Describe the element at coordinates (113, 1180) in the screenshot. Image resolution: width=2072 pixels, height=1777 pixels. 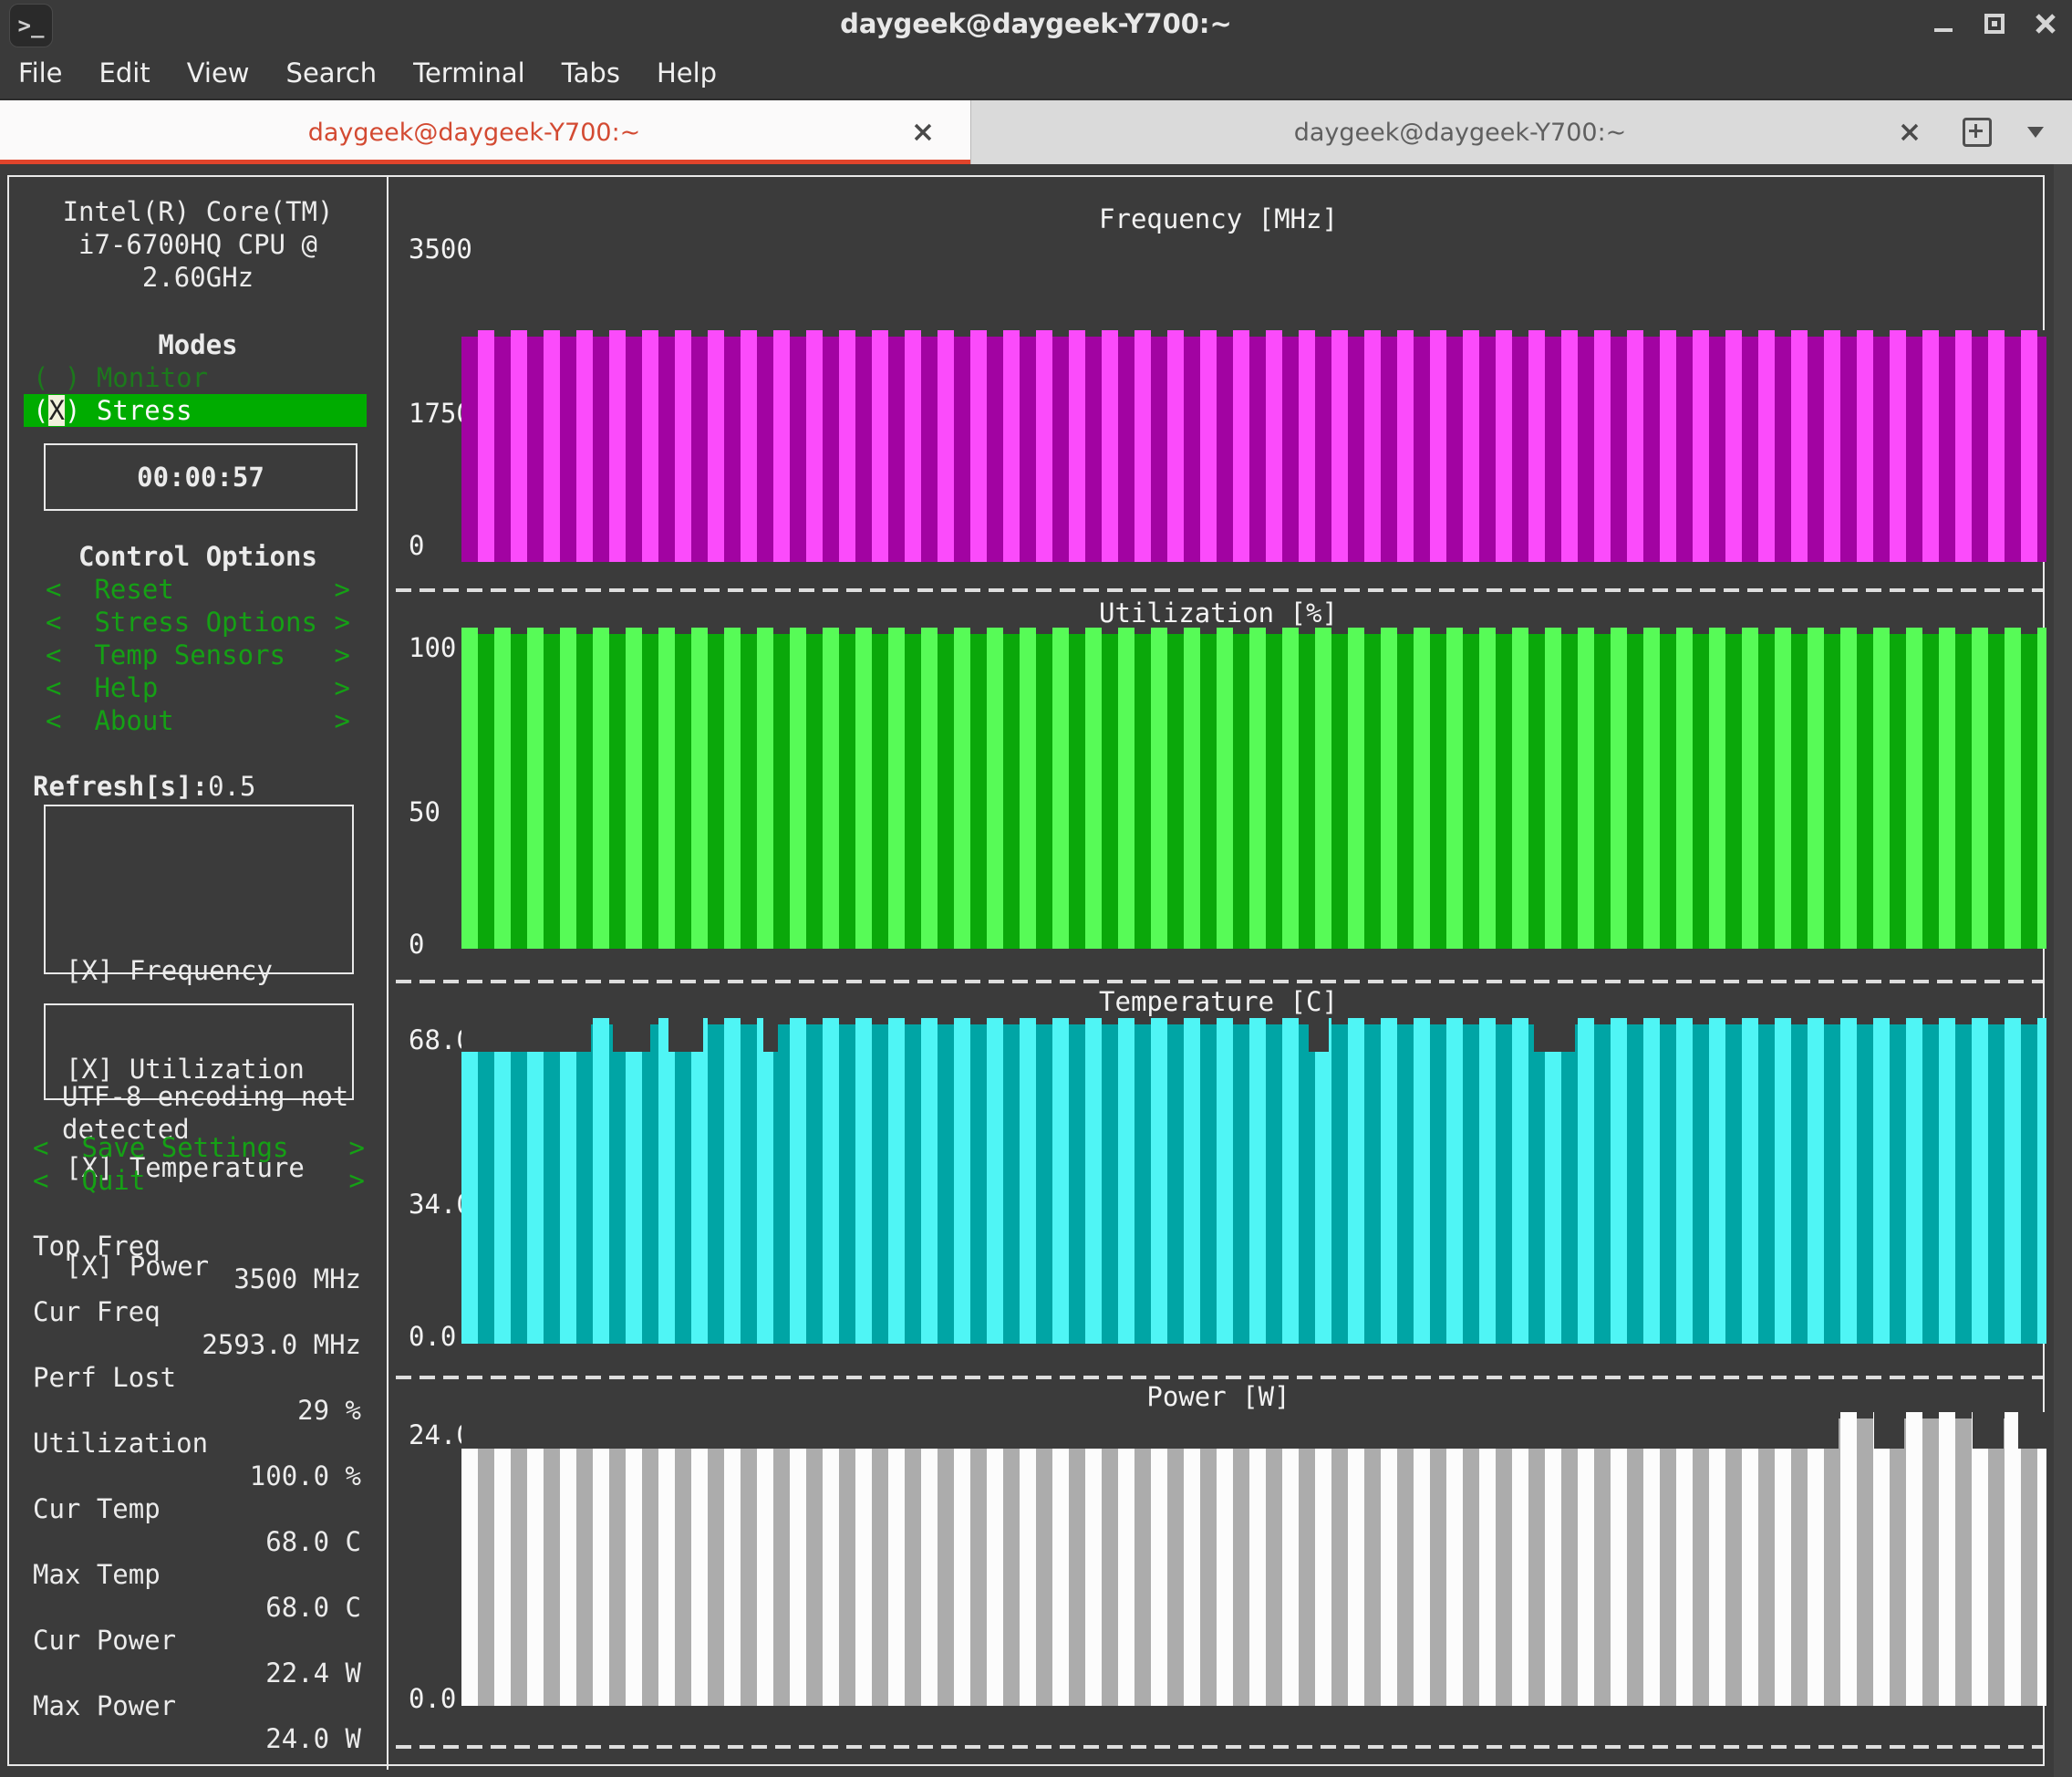
I see `action-label: Quit` at that location.